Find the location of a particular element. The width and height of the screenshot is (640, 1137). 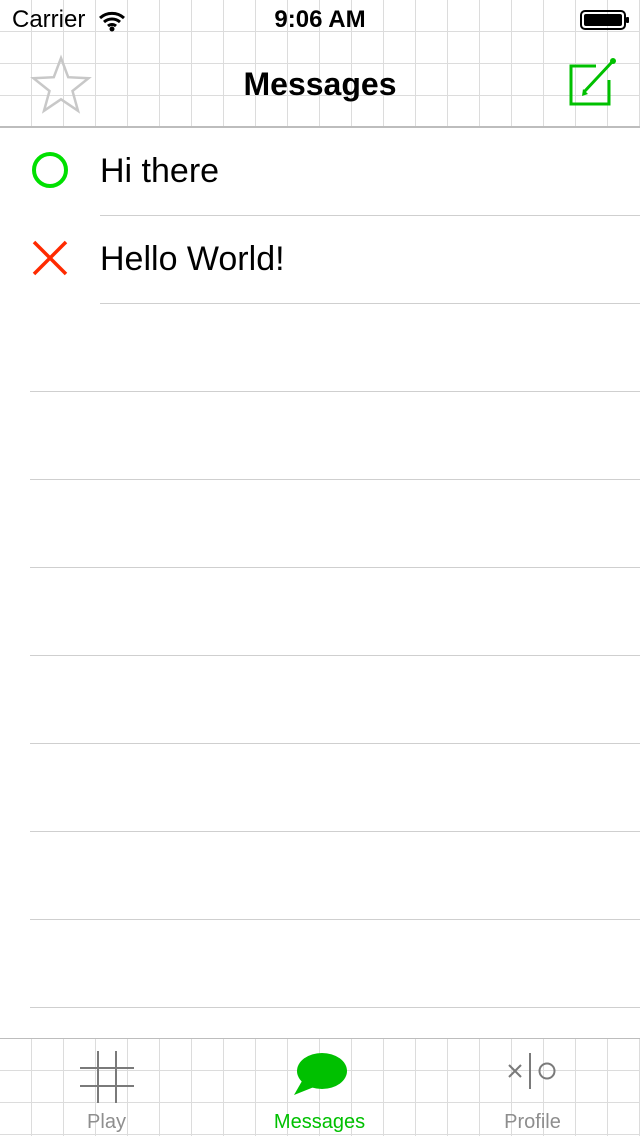

tab-messages: Messages is located at coordinates (319, 1088).